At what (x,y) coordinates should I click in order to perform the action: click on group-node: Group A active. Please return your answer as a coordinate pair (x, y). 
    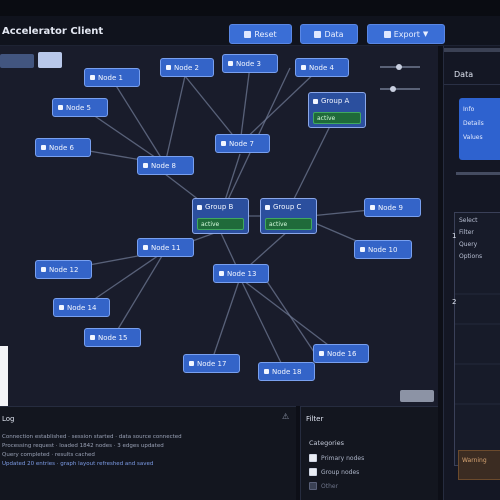
    Looking at the image, I should click on (337, 110).